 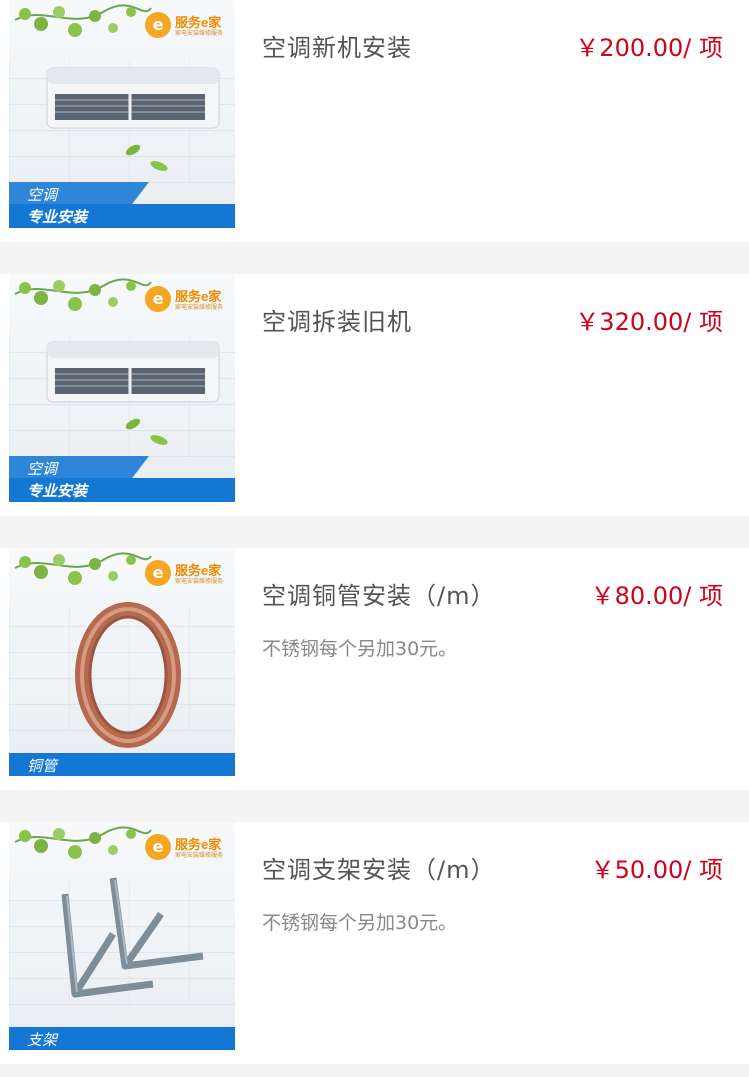 I want to click on service-price: ￥50.00/ 项, so click(x=656, y=870).